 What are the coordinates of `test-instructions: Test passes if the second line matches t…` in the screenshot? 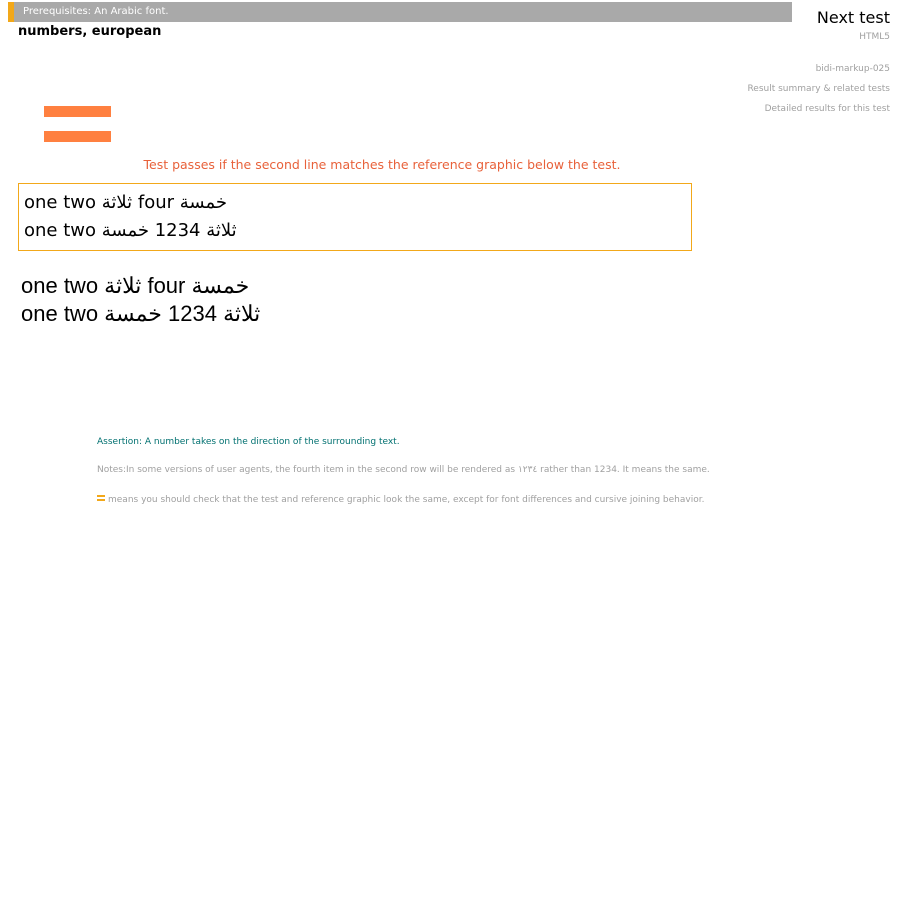 It's located at (382, 164).